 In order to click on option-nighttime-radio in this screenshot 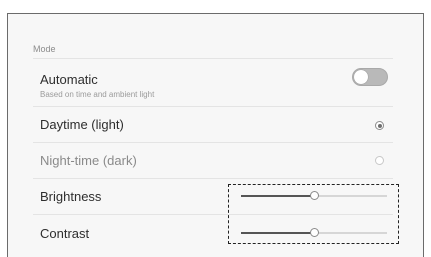, I will do `click(379, 160)`.